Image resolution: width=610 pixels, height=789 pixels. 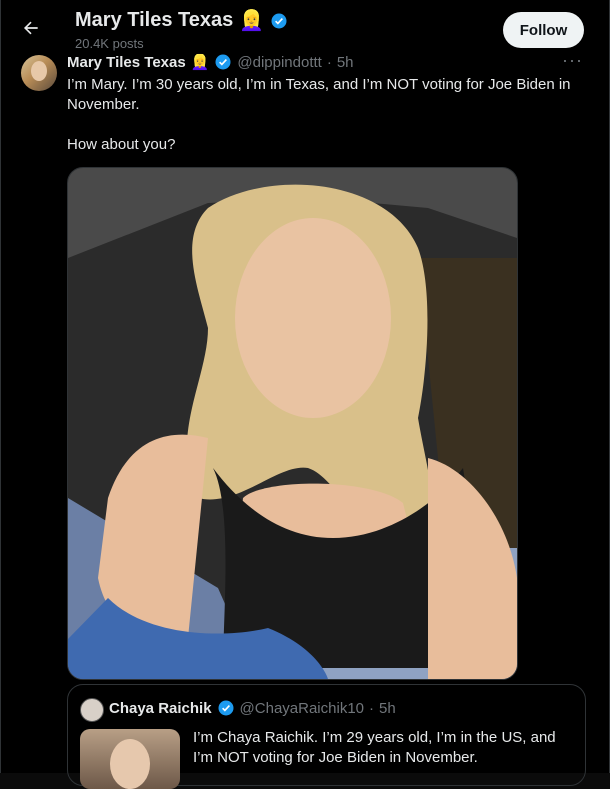 I want to click on post-count: 20.4K posts, so click(x=109, y=43).